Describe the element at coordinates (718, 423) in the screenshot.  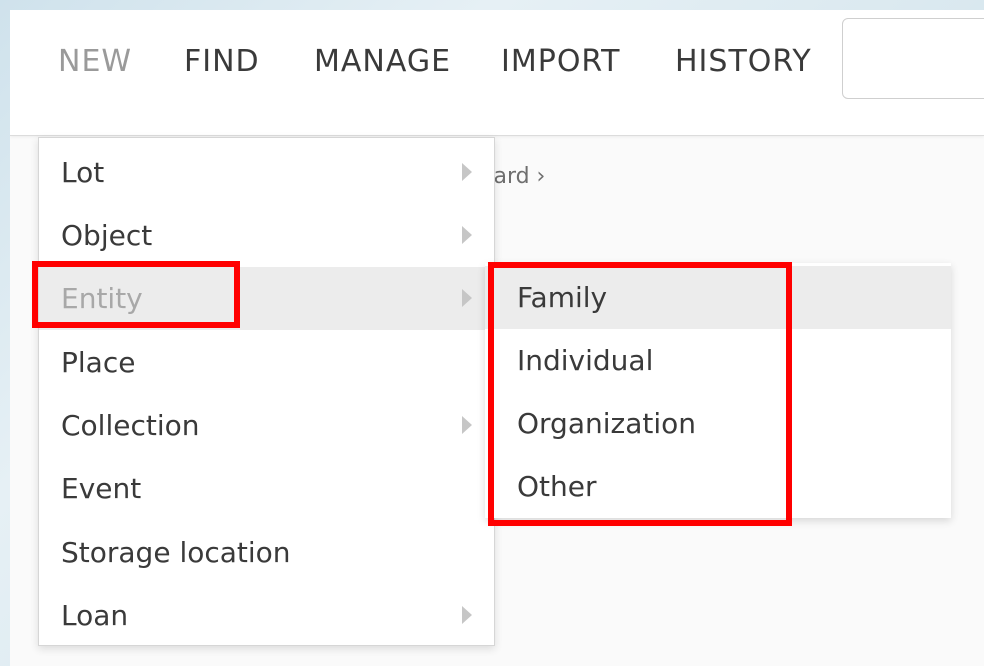
I see `submenu-item-organization: Organization` at that location.